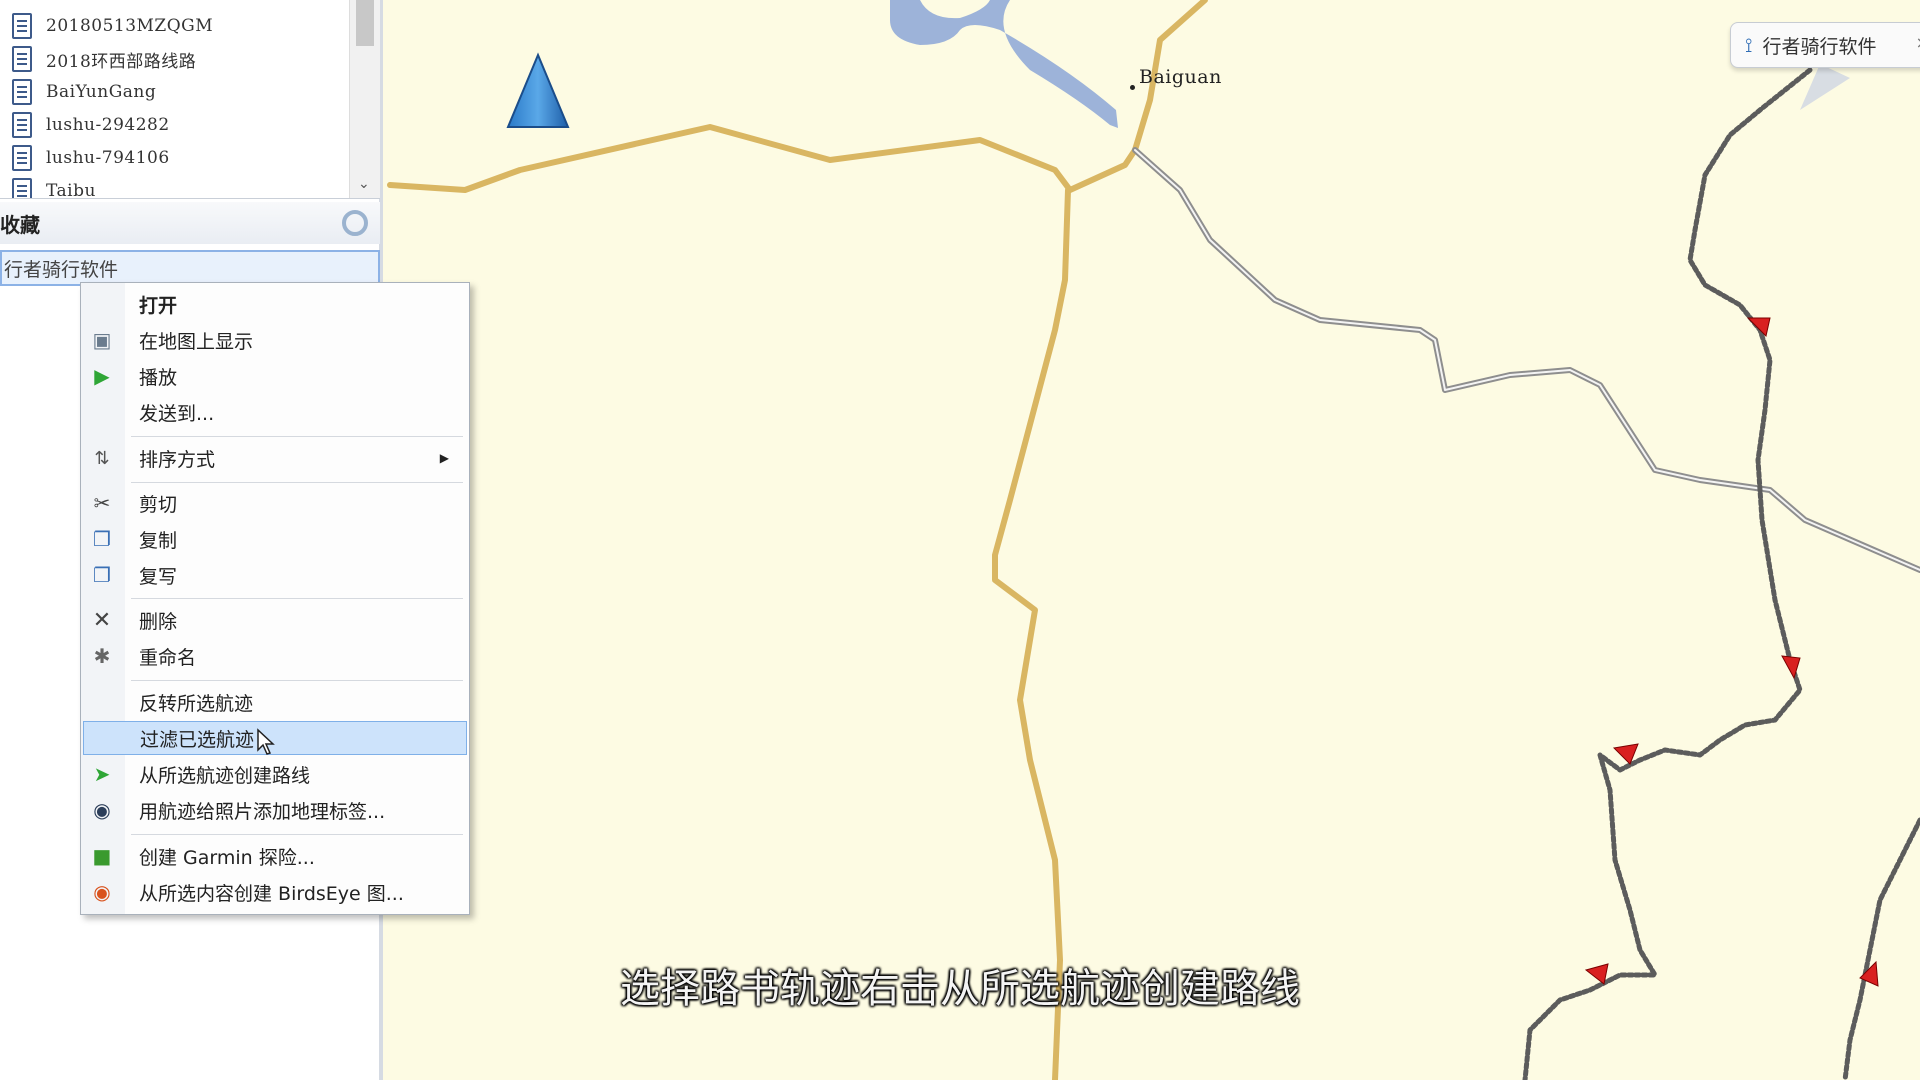  What do you see at coordinates (275, 656) in the screenshot?
I see `menu-item-rename: ✱ 重命名` at bounding box center [275, 656].